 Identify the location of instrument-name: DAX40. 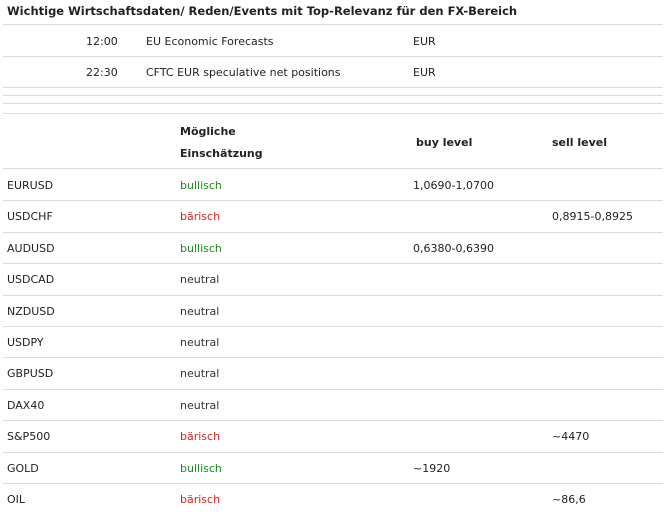
(26, 405).